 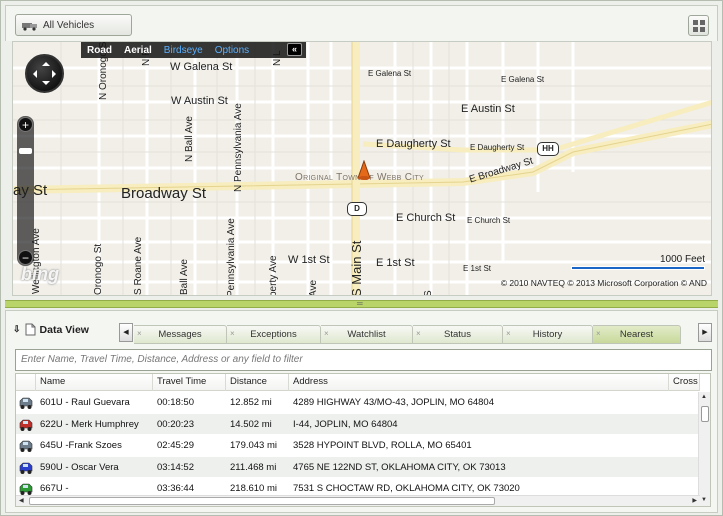 What do you see at coordinates (638, 268) in the screenshot?
I see `scale-bar` at bounding box center [638, 268].